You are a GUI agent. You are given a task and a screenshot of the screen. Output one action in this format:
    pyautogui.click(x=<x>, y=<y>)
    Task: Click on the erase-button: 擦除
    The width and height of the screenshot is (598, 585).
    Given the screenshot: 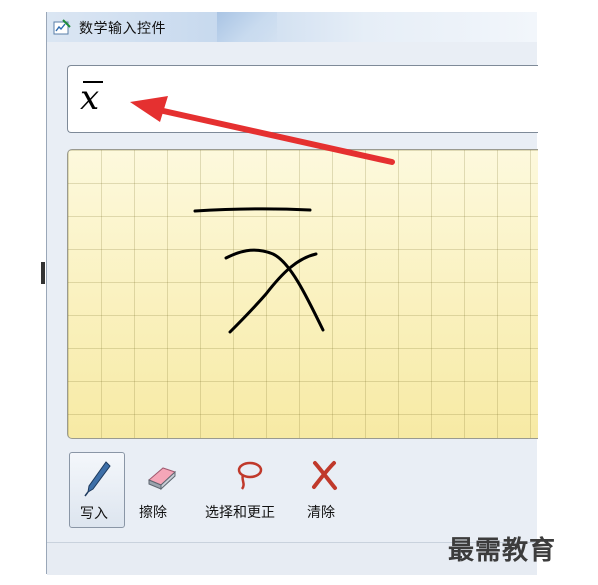 What is the action you would take?
    pyautogui.click(x=162, y=490)
    